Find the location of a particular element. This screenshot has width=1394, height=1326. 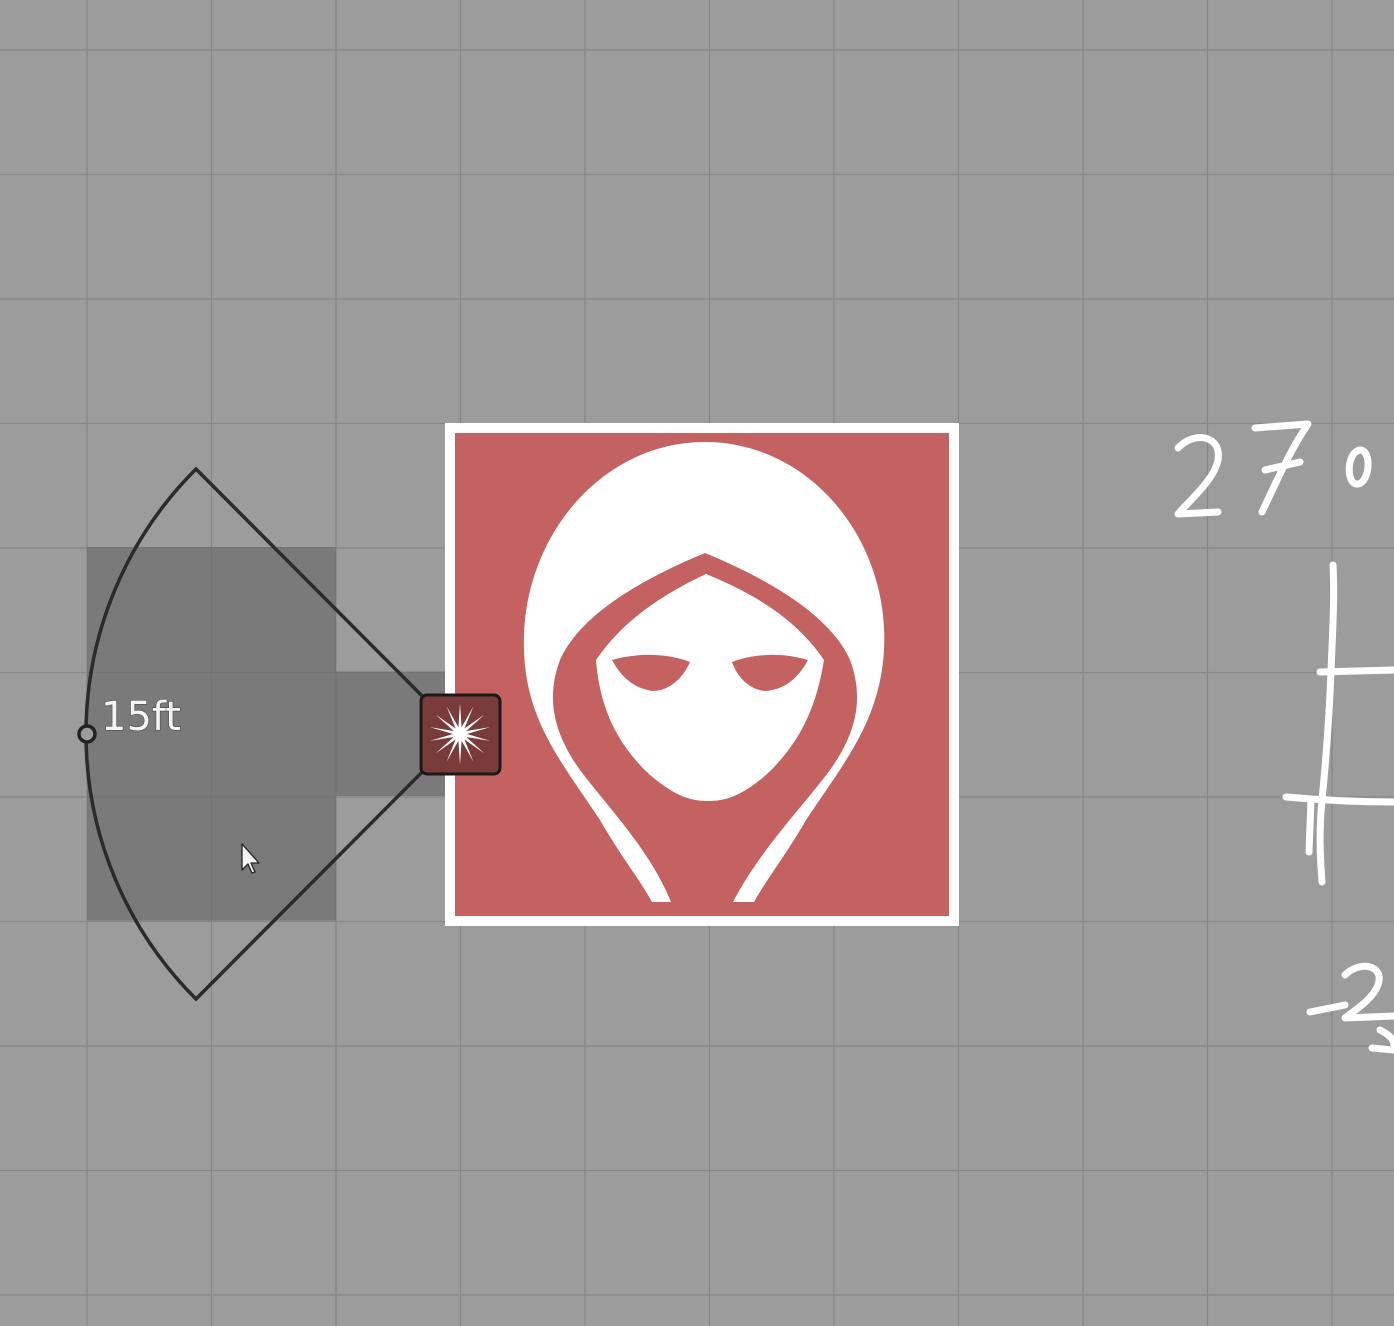

annotation-sketch is located at coordinates (1338, 723).